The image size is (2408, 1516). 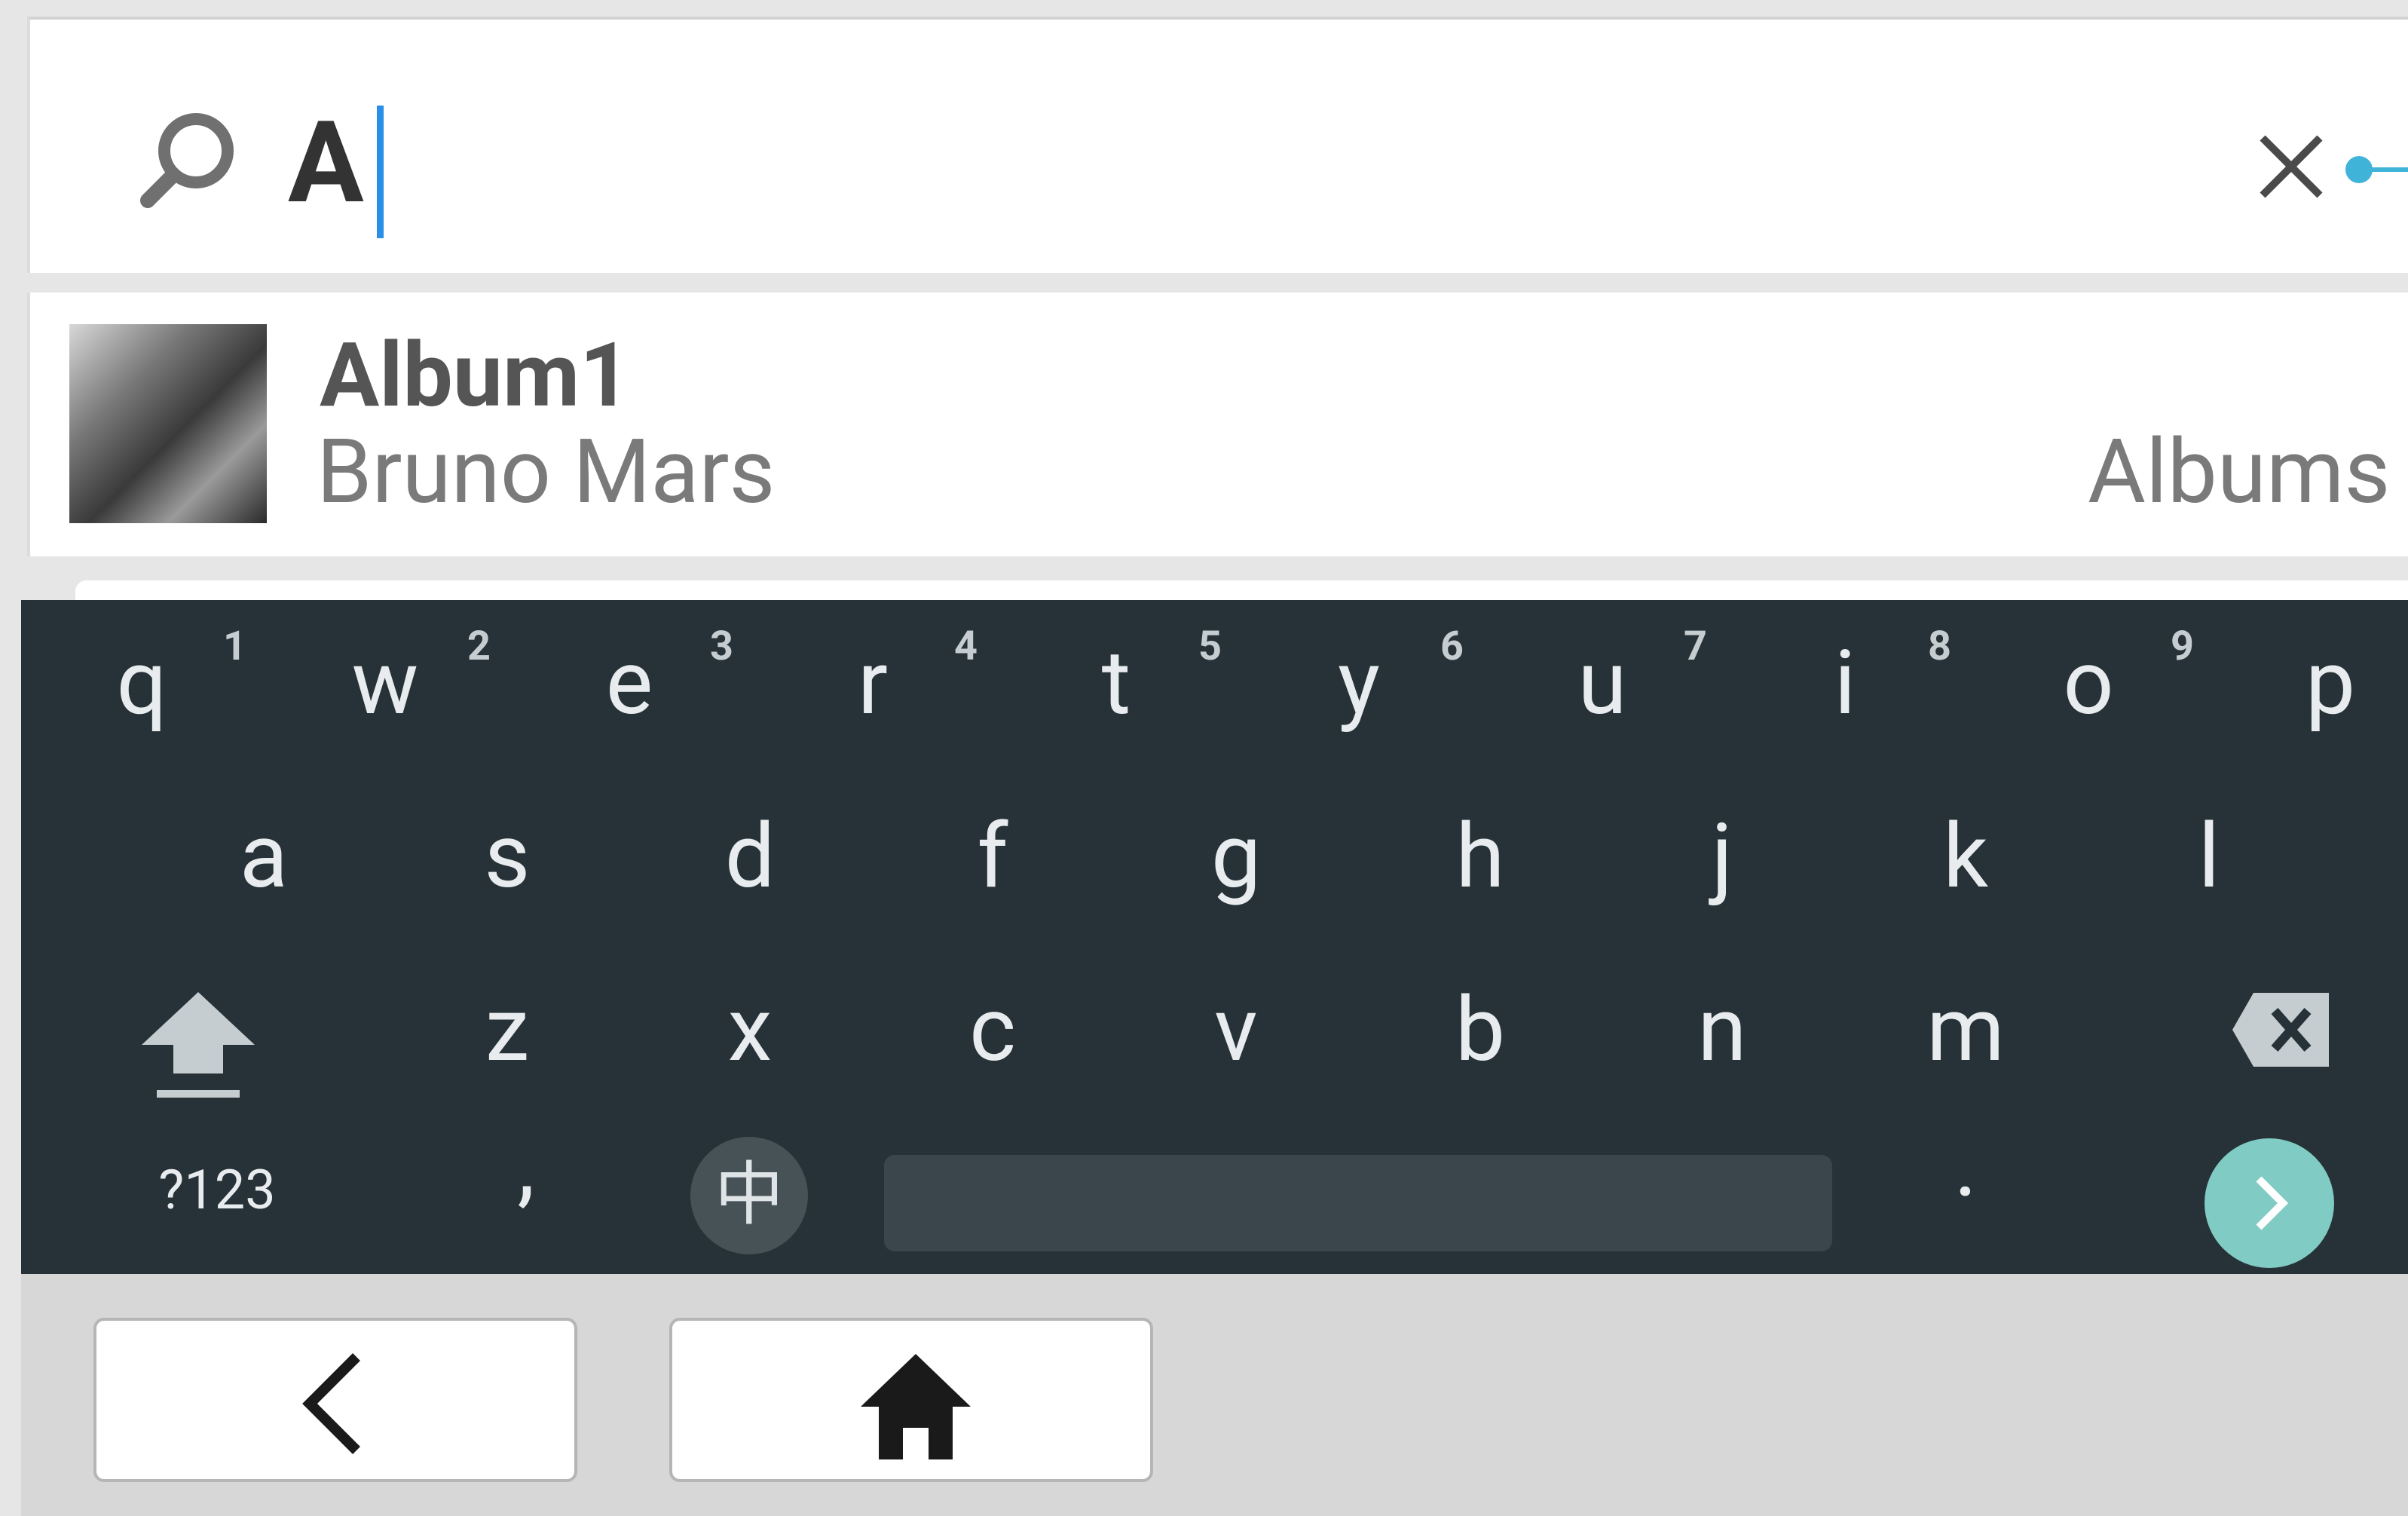 What do you see at coordinates (1965, 1165) in the screenshot?
I see `key-period: .` at bounding box center [1965, 1165].